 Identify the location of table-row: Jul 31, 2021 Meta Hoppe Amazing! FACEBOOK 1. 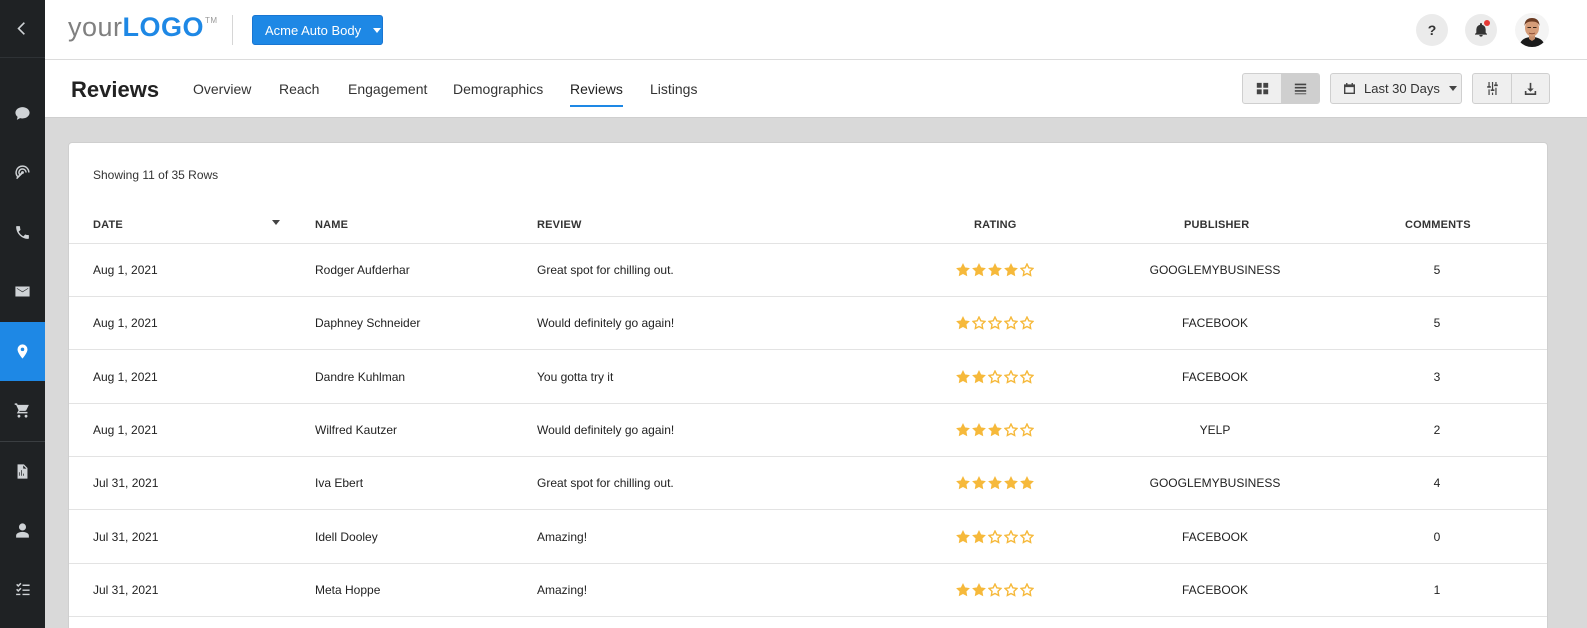
(808, 590).